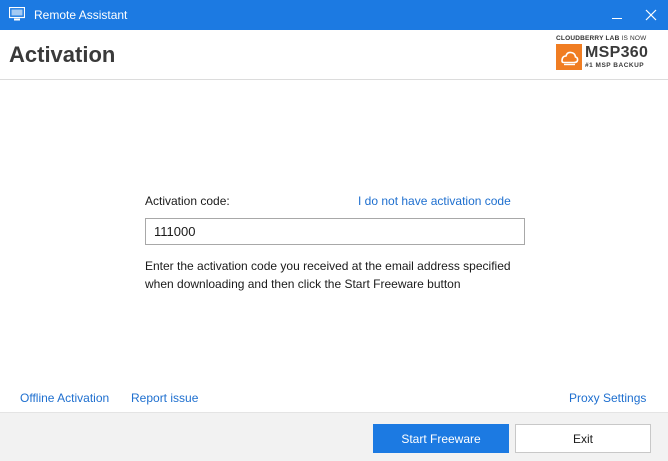 The image size is (668, 461). I want to click on title-bar: Remote Assistant, so click(334, 15).